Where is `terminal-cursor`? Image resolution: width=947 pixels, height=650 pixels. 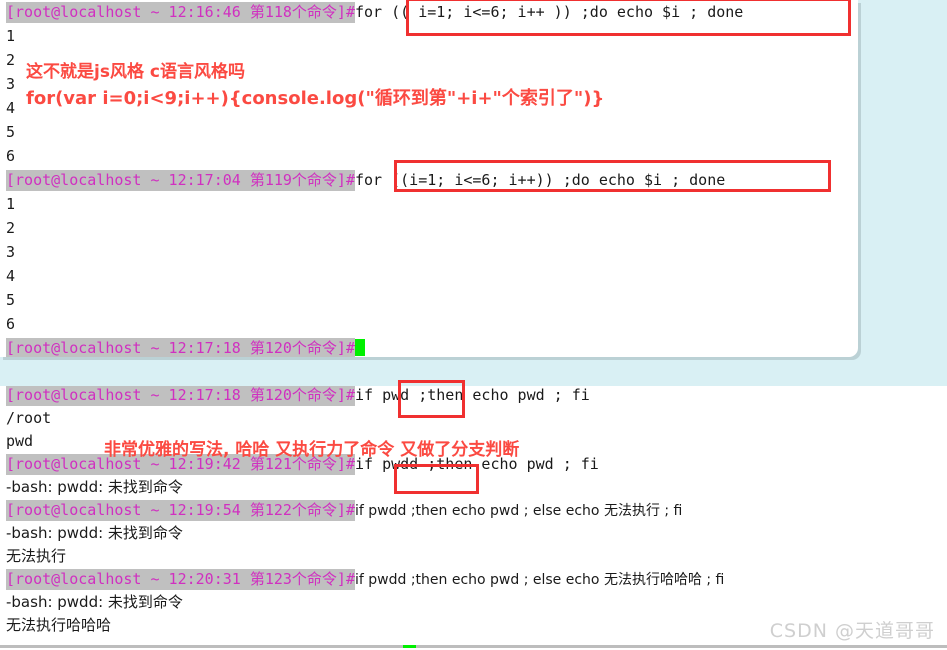 terminal-cursor is located at coordinates (360, 347).